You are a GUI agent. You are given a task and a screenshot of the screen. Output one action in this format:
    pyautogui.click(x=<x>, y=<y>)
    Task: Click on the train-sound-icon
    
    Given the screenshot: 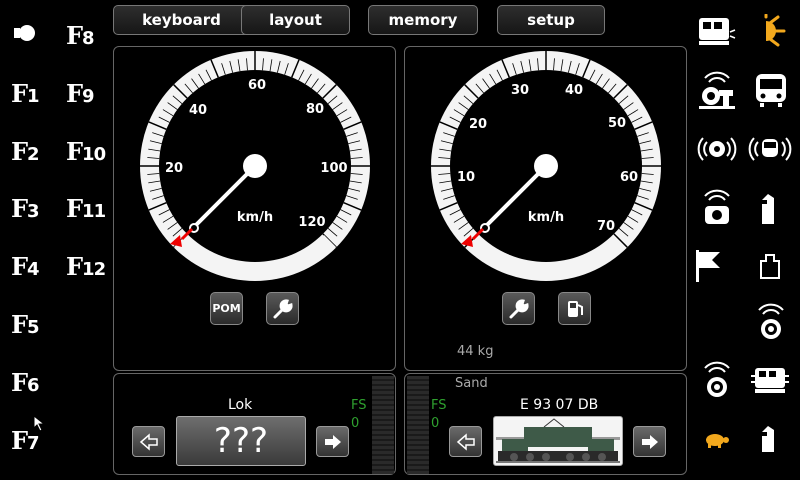 What is the action you would take?
    pyautogui.click(x=770, y=149)
    